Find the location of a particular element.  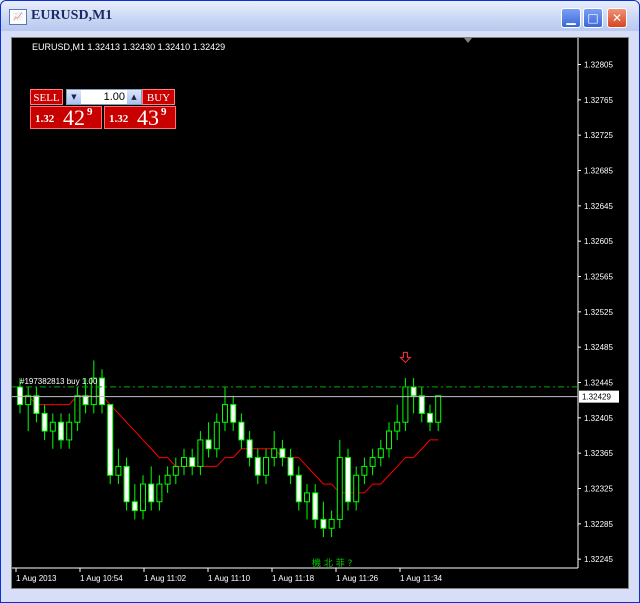

close-icon: ✕ is located at coordinates (617, 18).